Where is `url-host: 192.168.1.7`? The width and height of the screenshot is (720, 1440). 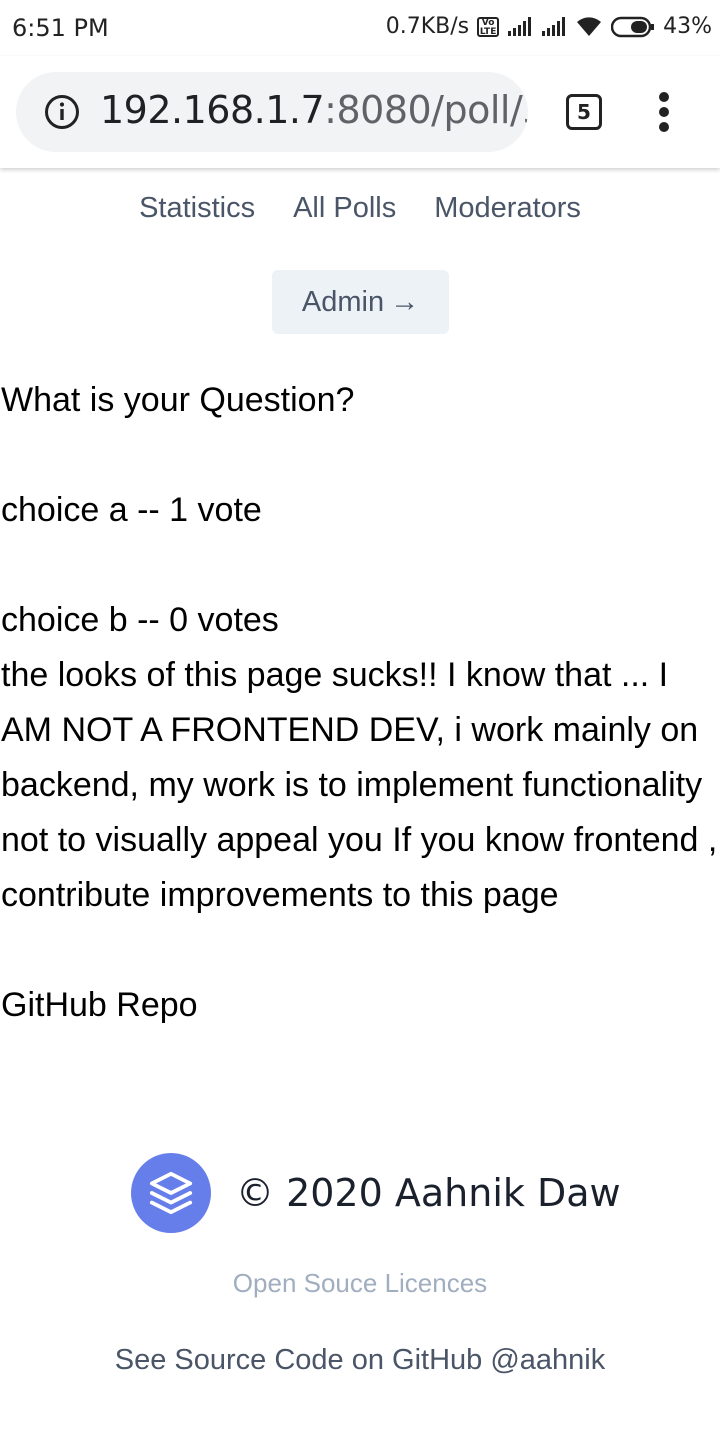
url-host: 192.168.1.7 is located at coordinates (212, 110).